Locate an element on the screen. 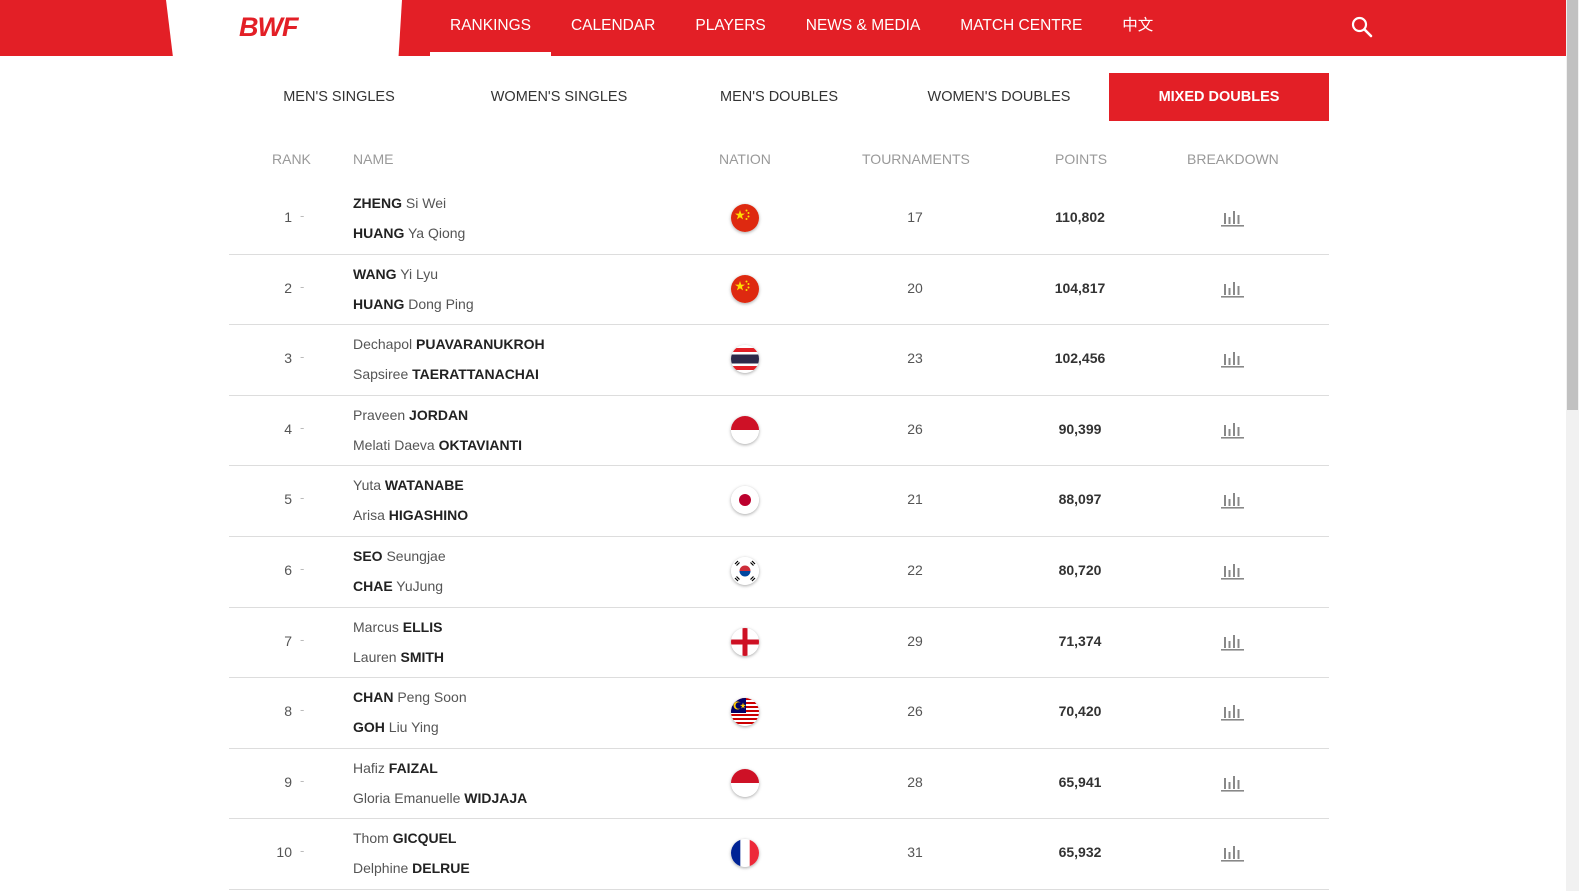  tournaments-count: 28 is located at coordinates (915, 781).